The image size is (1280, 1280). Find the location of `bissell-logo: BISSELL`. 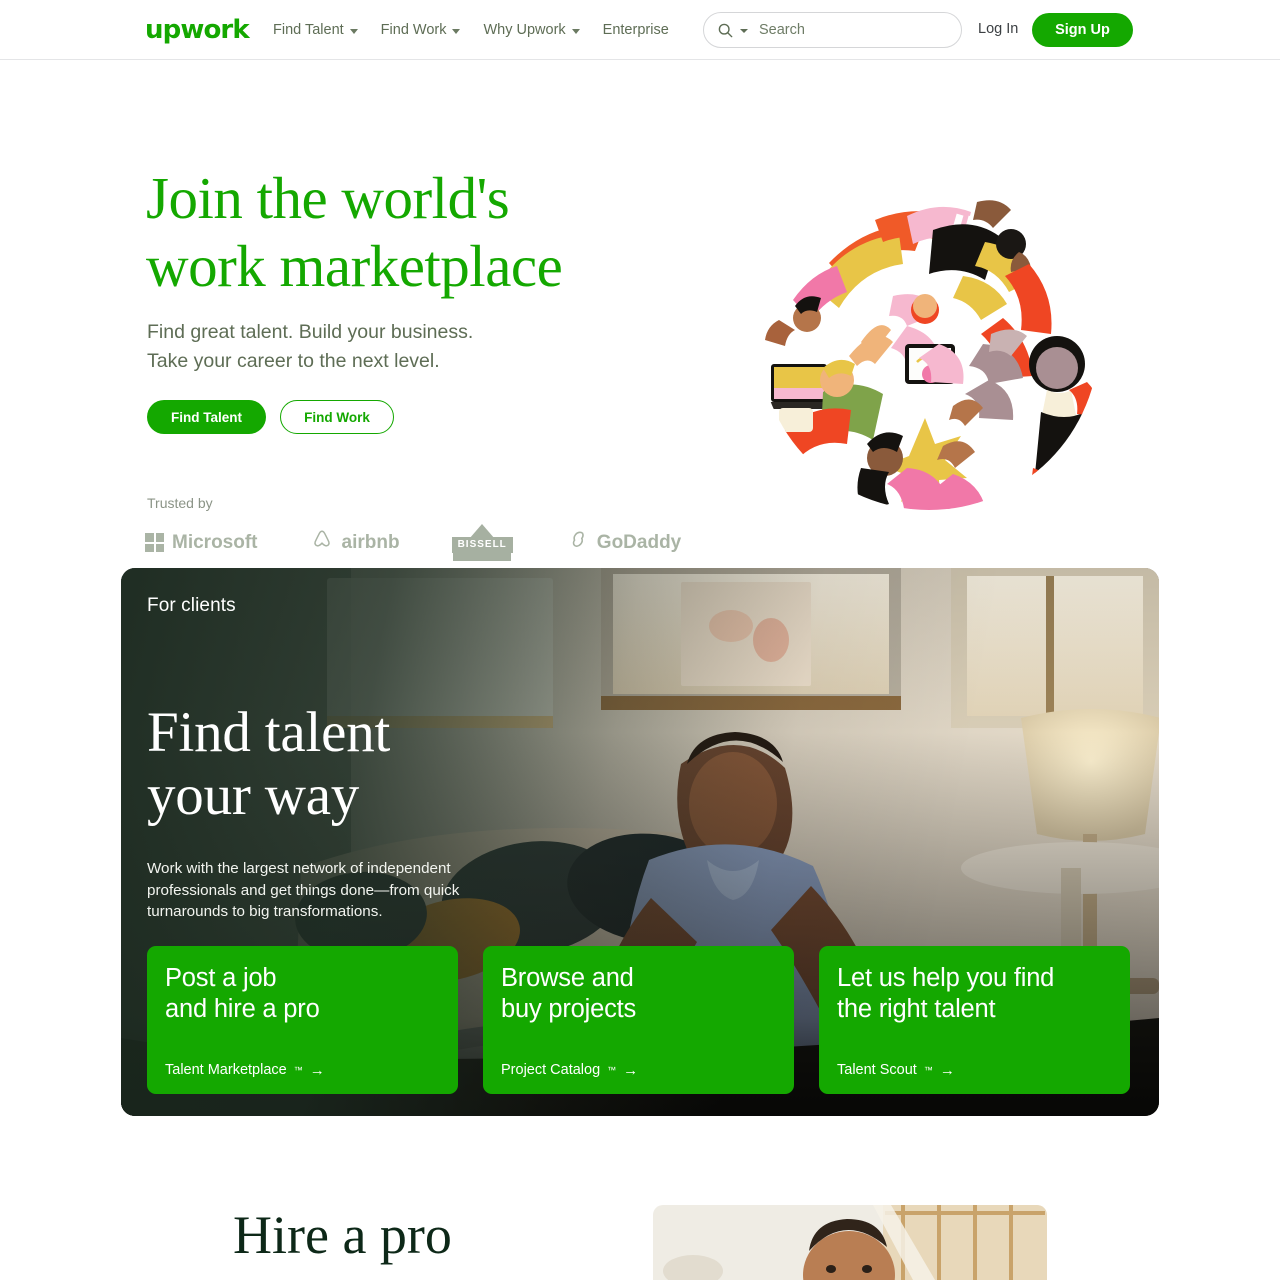

bissell-logo: BISSELL is located at coordinates (482, 542).